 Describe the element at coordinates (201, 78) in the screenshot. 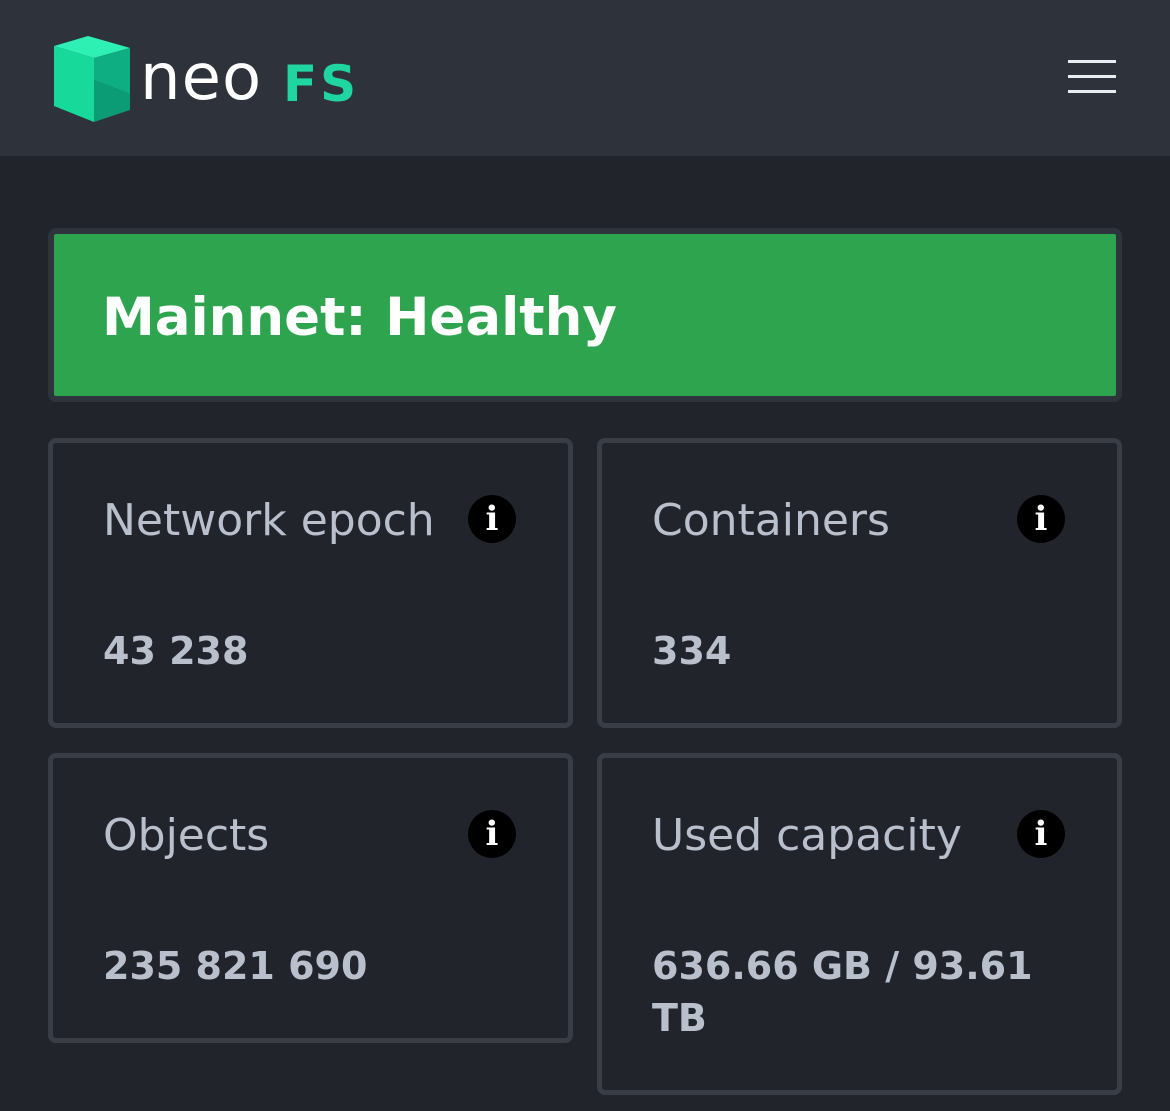

I see `logo-neo-text: neo` at that location.